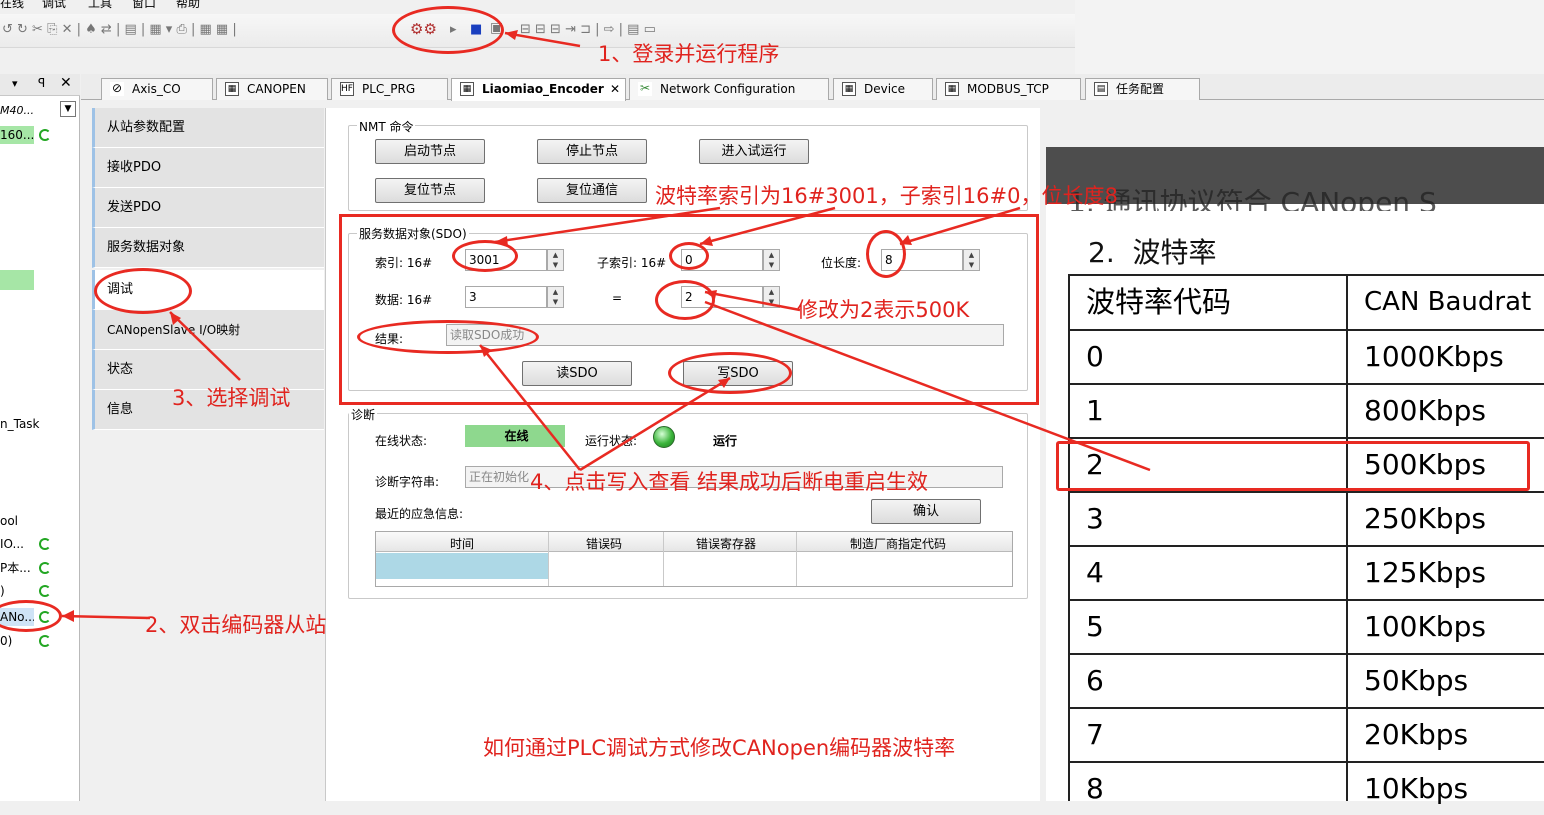 The image size is (1544, 815). Describe the element at coordinates (767, 226) in the screenshot. I see `arrow-subindex` at that location.